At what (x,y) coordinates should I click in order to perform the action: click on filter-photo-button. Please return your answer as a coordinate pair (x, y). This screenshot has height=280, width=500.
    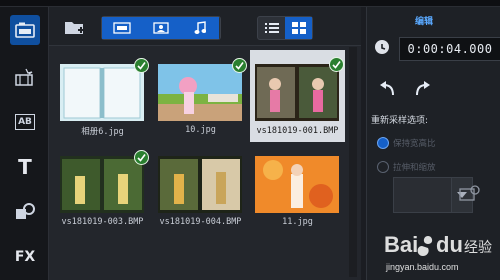
    Looking at the image, I should click on (160, 28).